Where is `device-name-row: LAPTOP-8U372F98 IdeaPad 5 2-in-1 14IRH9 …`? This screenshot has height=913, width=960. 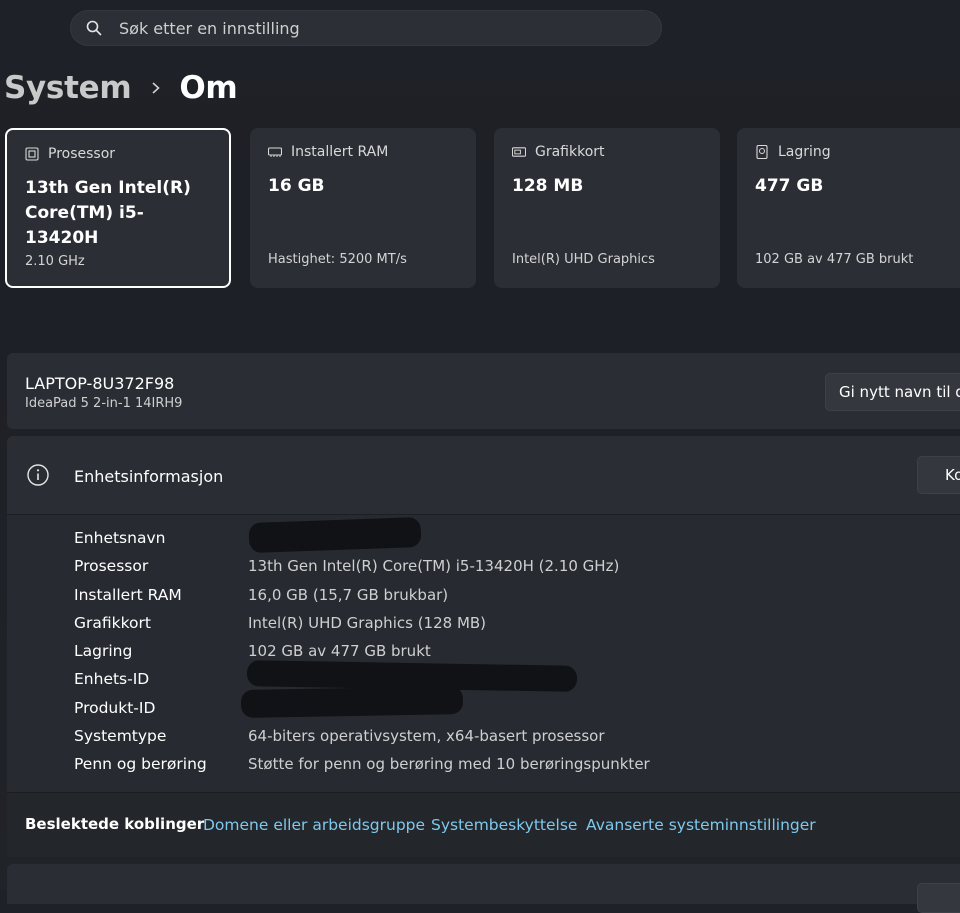 device-name-row: LAPTOP-8U372F98 IdeaPad 5 2-in-1 14IRH9 … is located at coordinates (483, 391).